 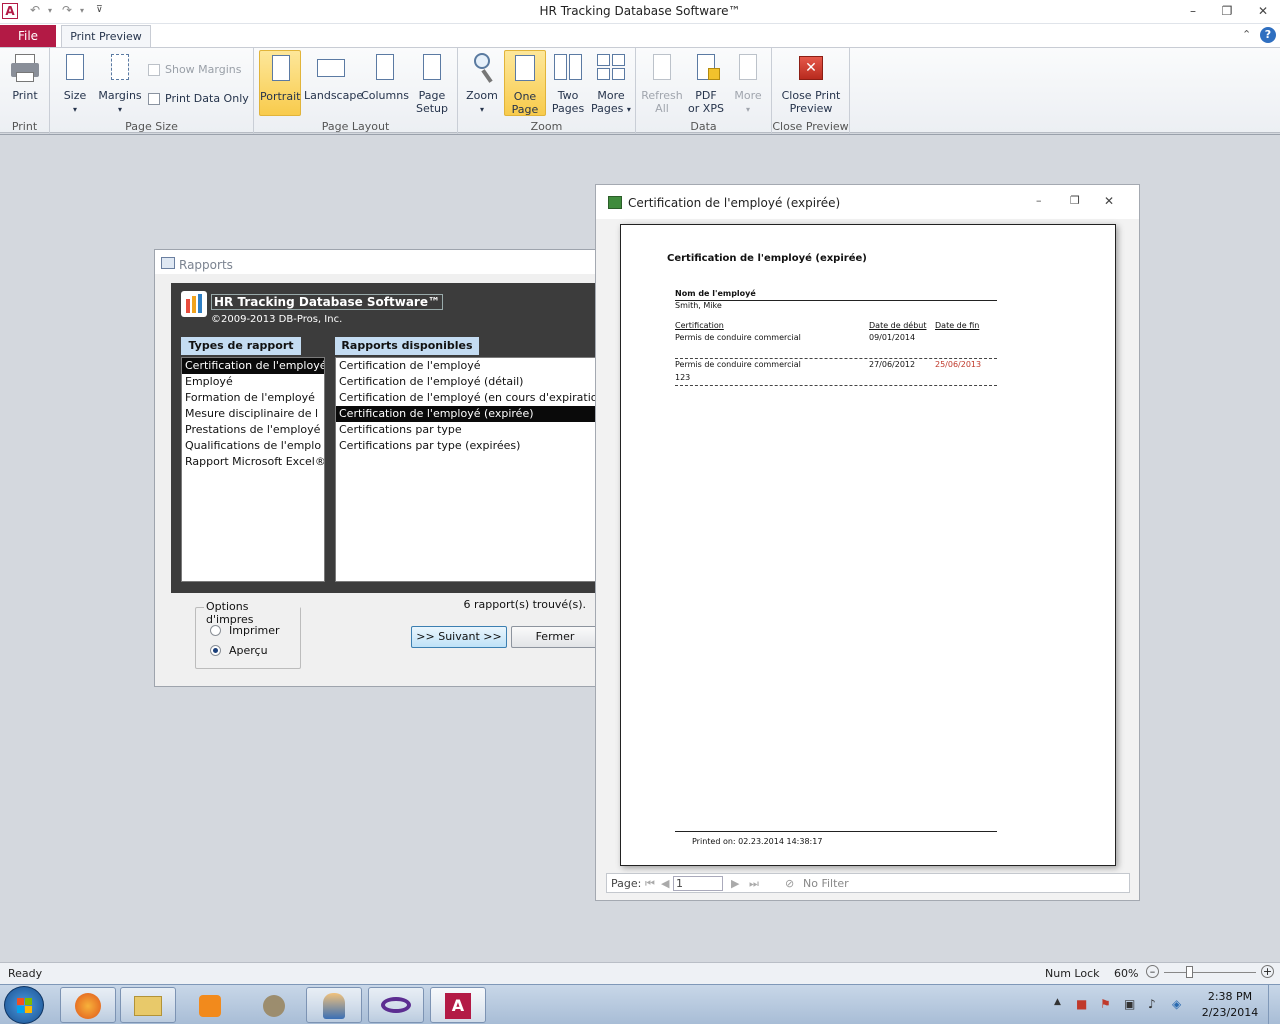 I want to click on gimp-icon, so click(x=274, y=1006).